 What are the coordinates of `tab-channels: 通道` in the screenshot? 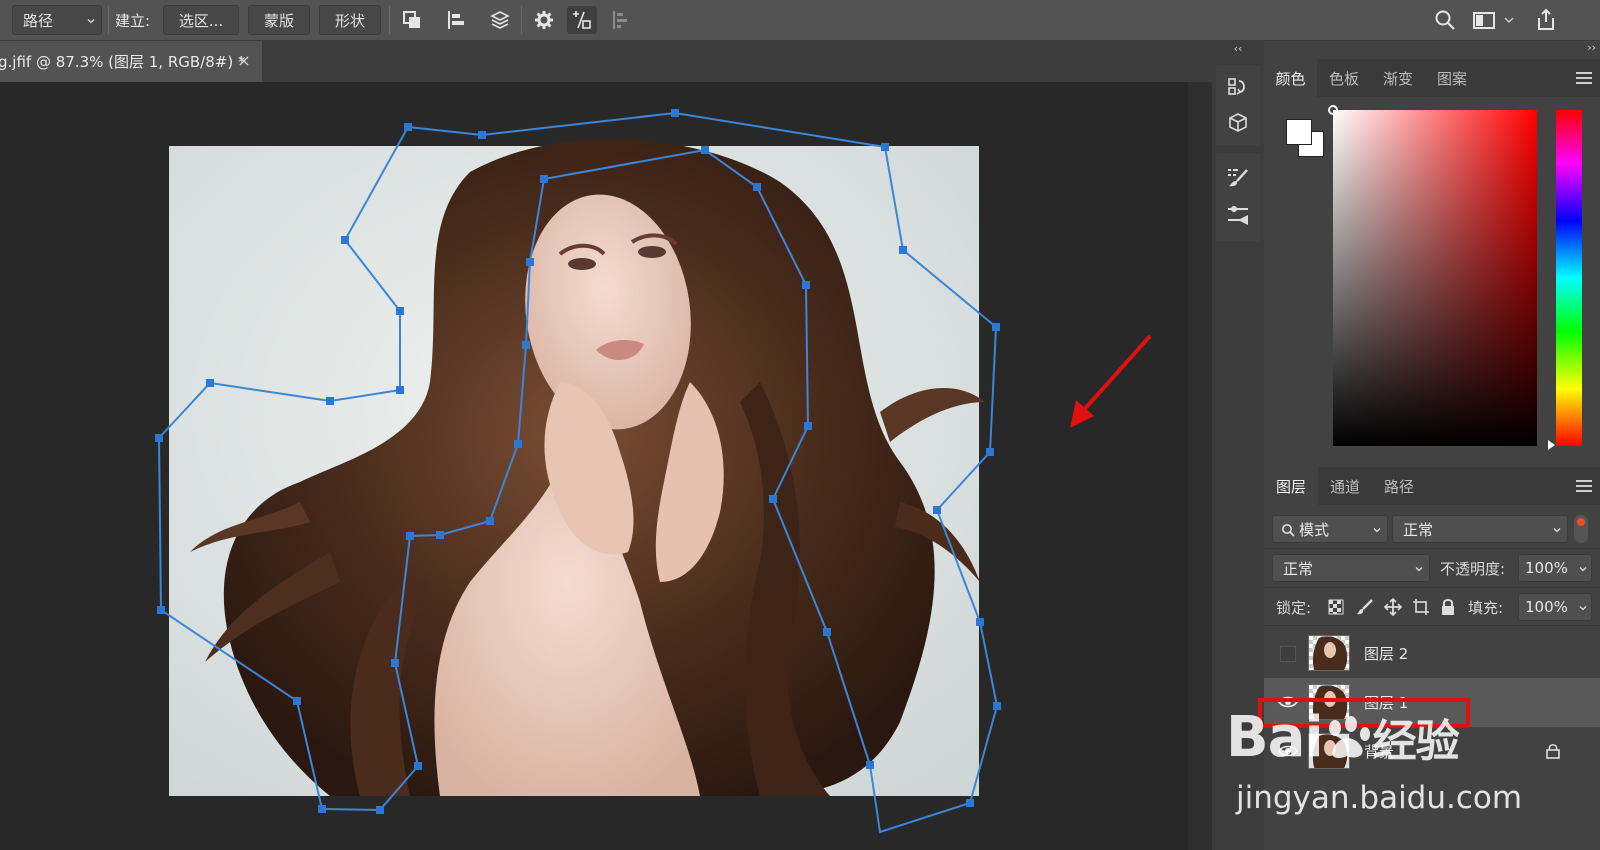 It's located at (1345, 486).